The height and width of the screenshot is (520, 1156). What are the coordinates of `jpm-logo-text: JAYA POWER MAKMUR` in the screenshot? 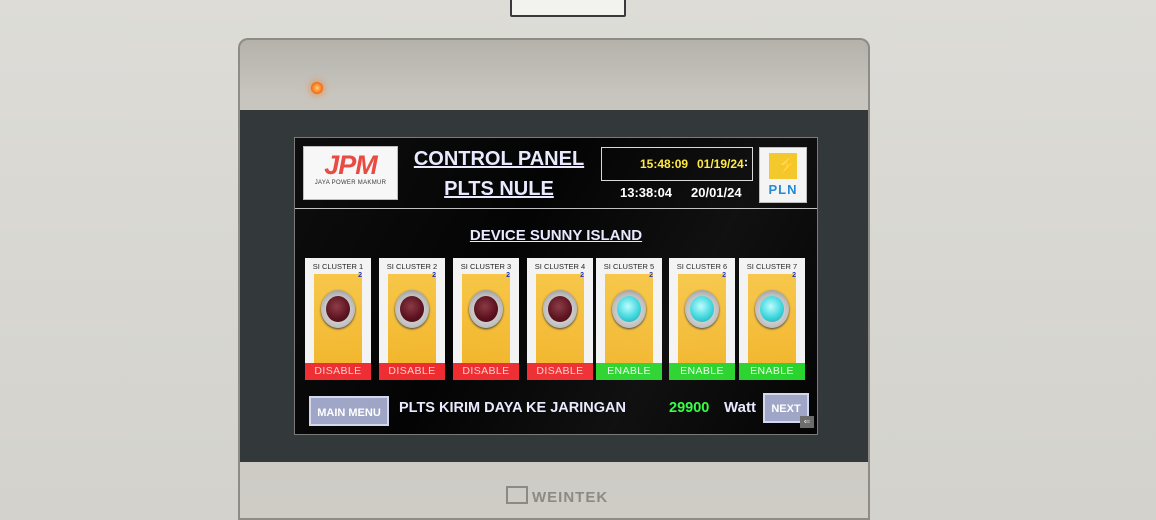 It's located at (350, 183).